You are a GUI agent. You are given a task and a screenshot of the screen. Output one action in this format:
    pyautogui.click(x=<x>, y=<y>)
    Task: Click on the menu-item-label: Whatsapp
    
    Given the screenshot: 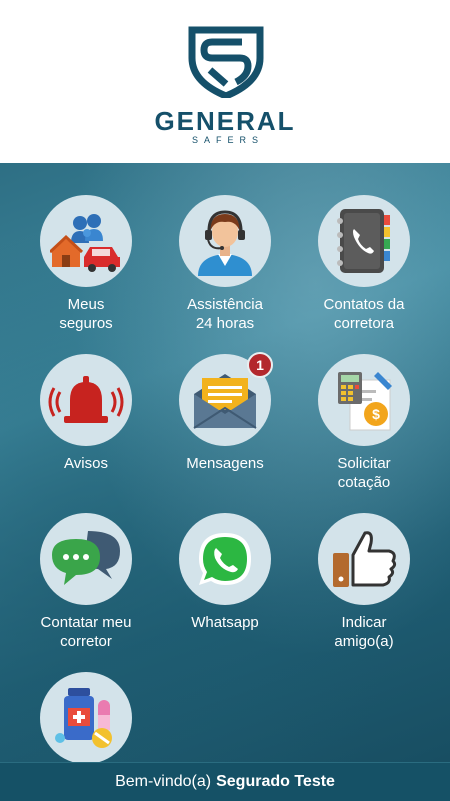 What is the action you would take?
    pyautogui.click(x=225, y=622)
    